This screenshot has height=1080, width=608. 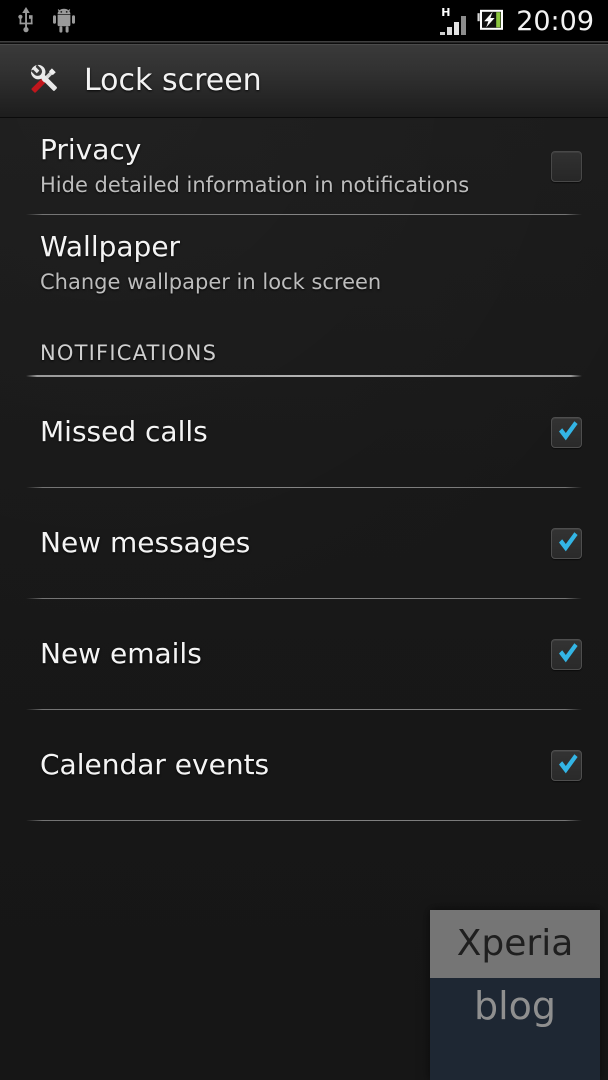 I want to click on settings-row-new-emails: New emails, so click(x=304, y=654).